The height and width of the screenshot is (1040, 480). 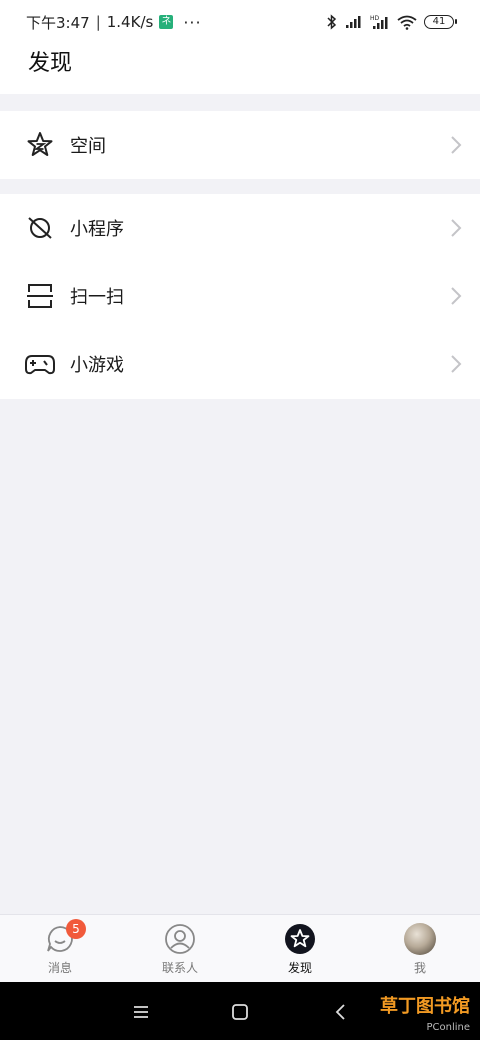 What do you see at coordinates (141, 1012) in the screenshot?
I see `menu-icon` at bounding box center [141, 1012].